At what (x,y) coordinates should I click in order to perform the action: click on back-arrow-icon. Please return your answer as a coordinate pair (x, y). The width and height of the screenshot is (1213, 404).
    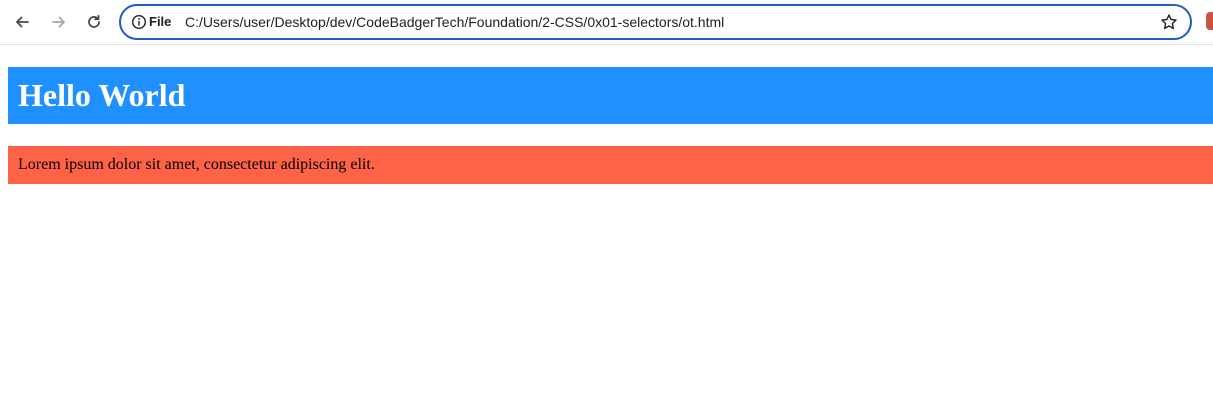
    Looking at the image, I should click on (22, 22).